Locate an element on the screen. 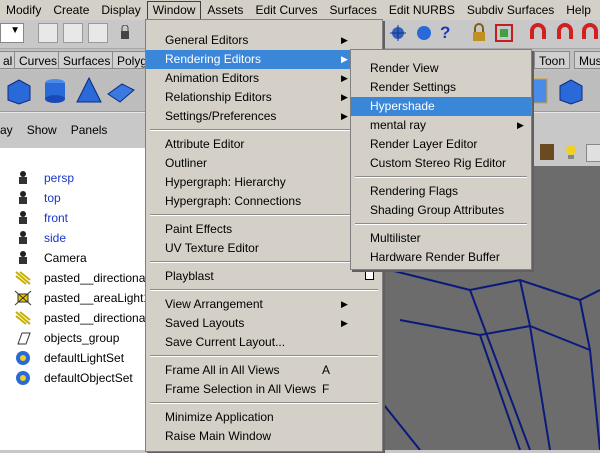  menu-item-frame-all: Frame All in All Views A is located at coordinates (264, 370).